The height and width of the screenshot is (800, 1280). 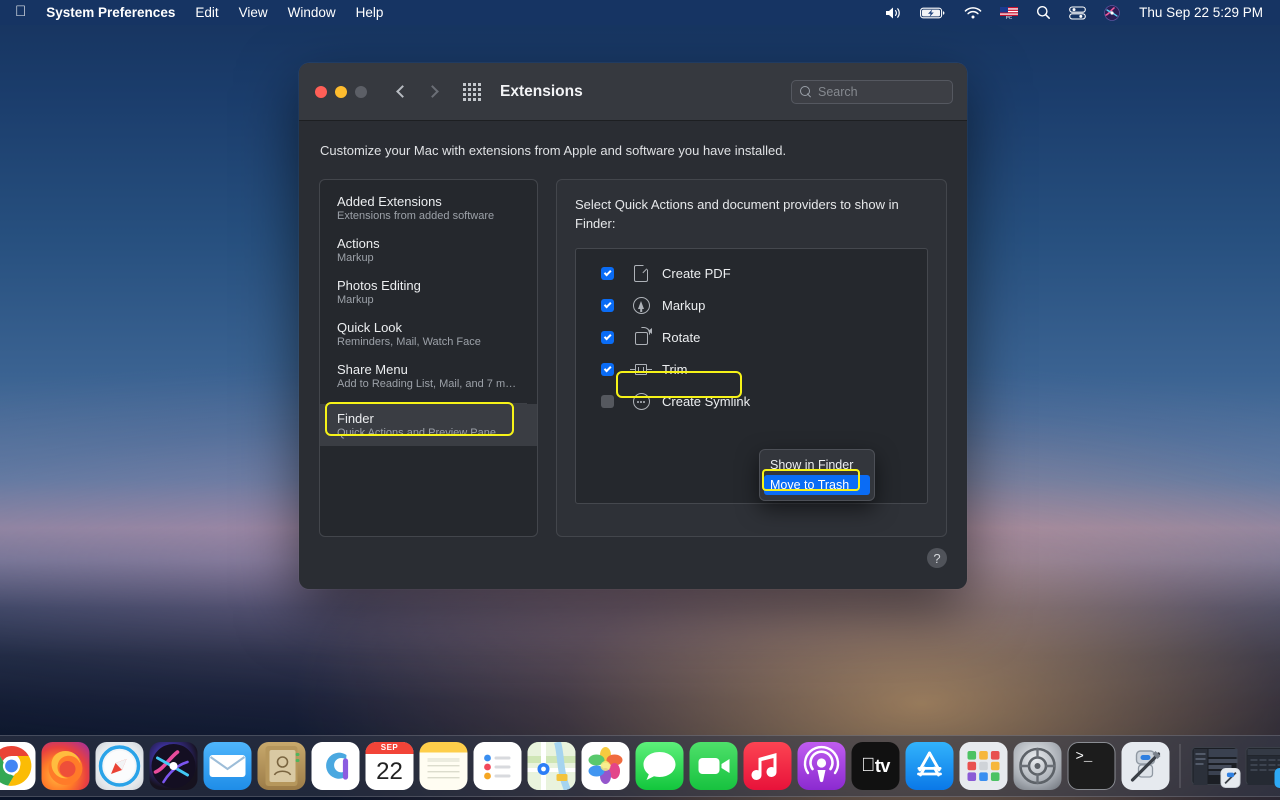 I want to click on sidebar-item-quick-look: Quick Look Reminders, Mail, Watch Face, so click(x=428, y=334).